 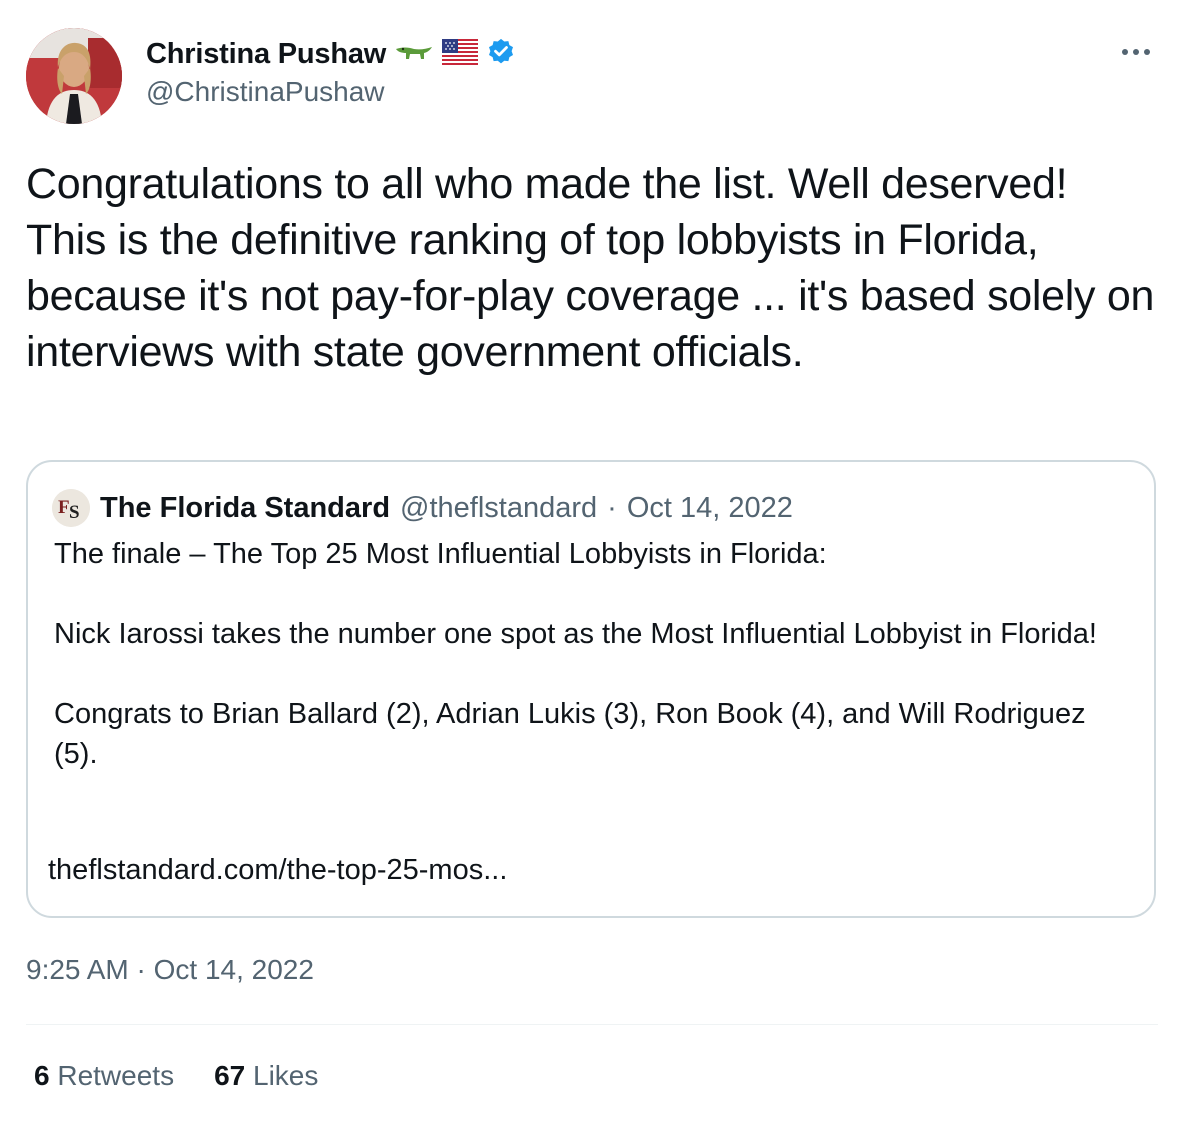 I want to click on alligator-icon, so click(x=414, y=54).